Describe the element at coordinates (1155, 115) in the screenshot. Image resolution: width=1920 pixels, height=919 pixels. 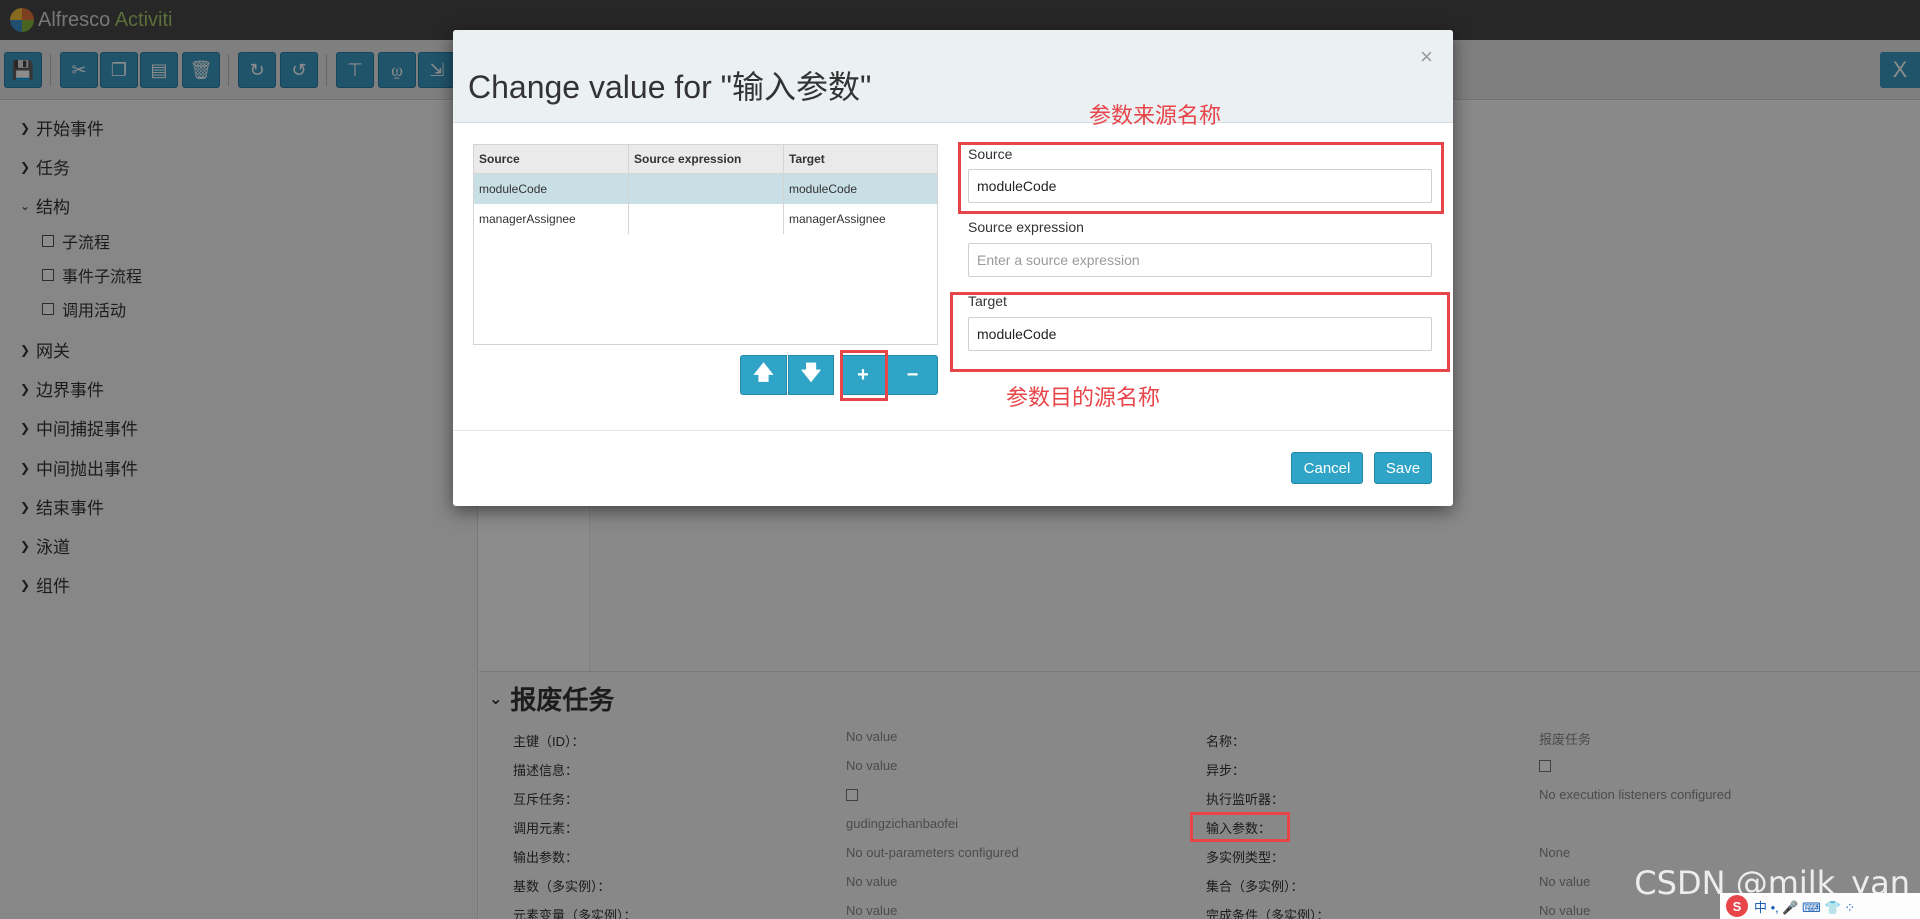
I see `annotation-source-note: 参数来源名称` at that location.